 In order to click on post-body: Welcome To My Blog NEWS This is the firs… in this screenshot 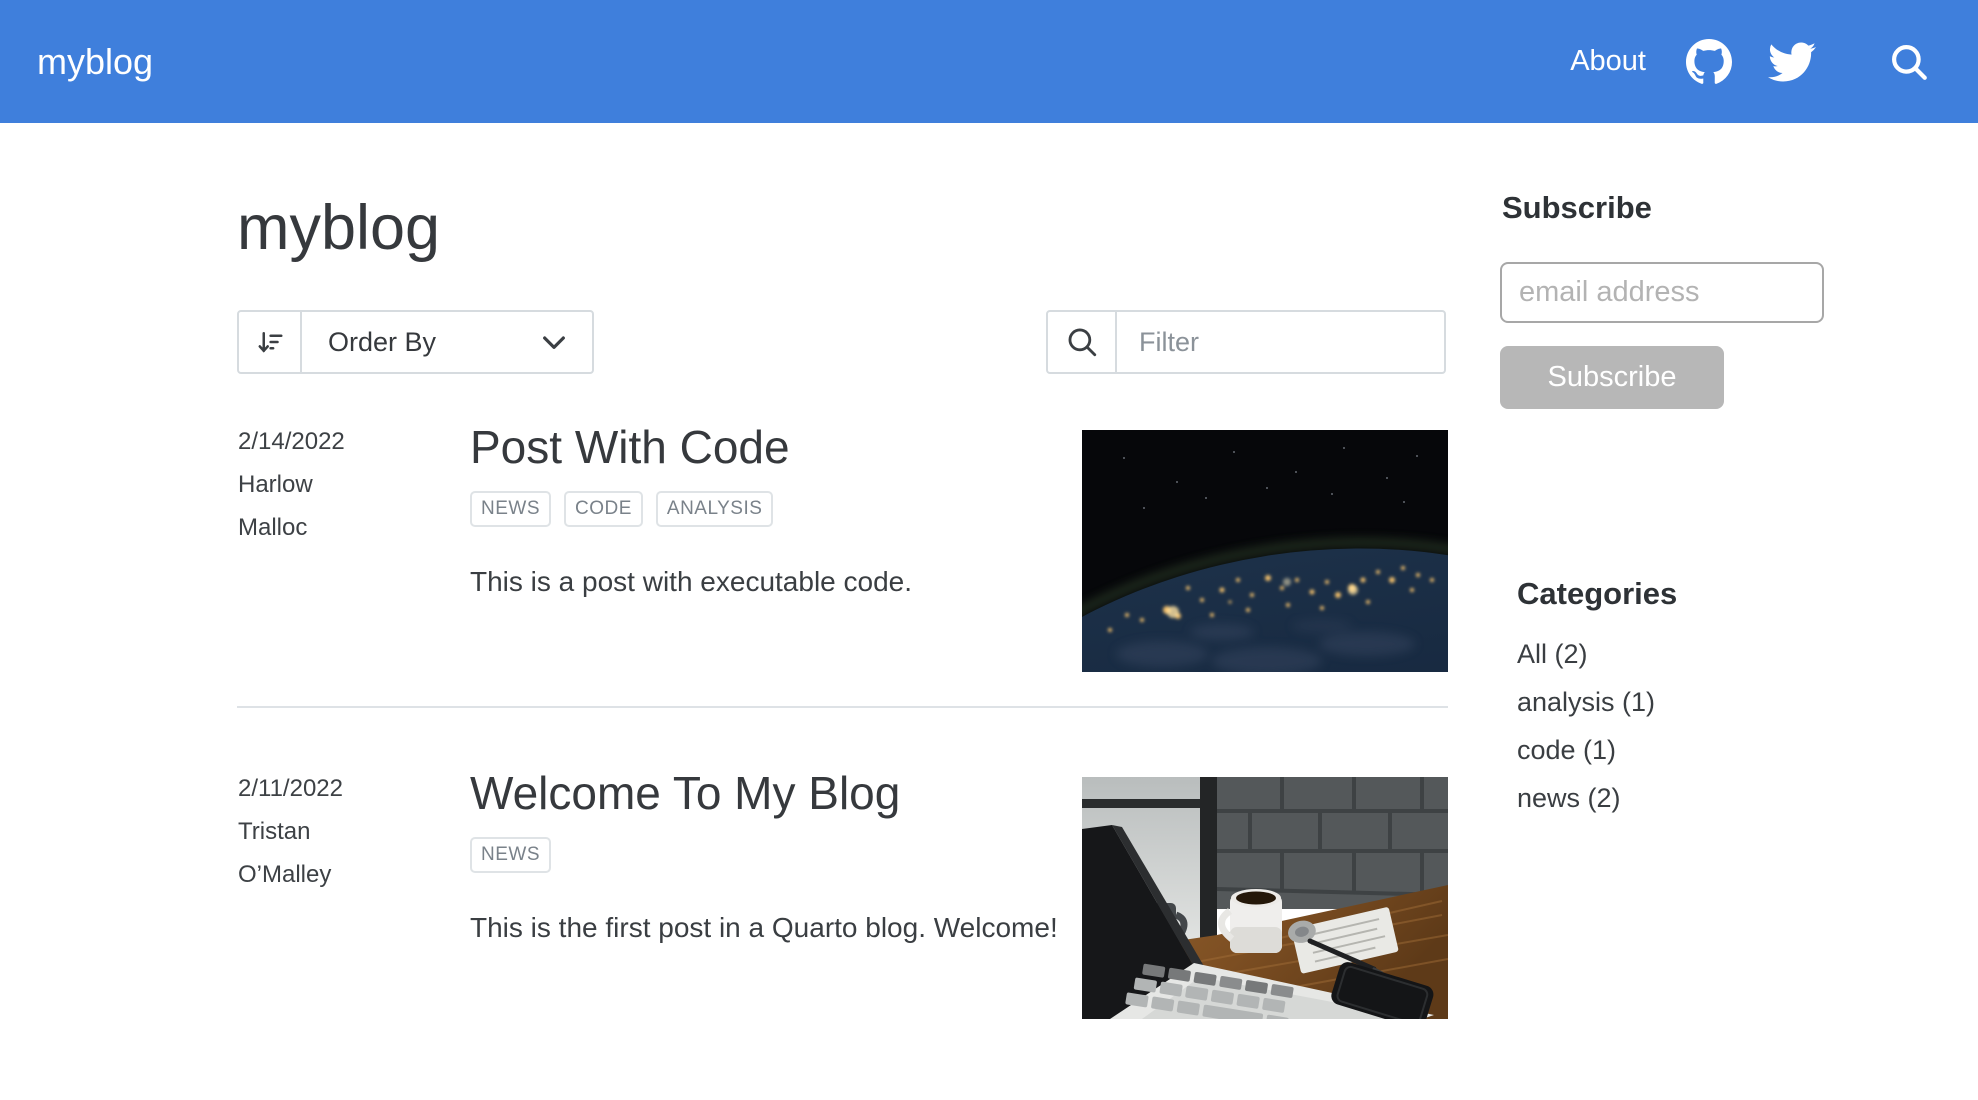, I will do `click(765, 860)`.